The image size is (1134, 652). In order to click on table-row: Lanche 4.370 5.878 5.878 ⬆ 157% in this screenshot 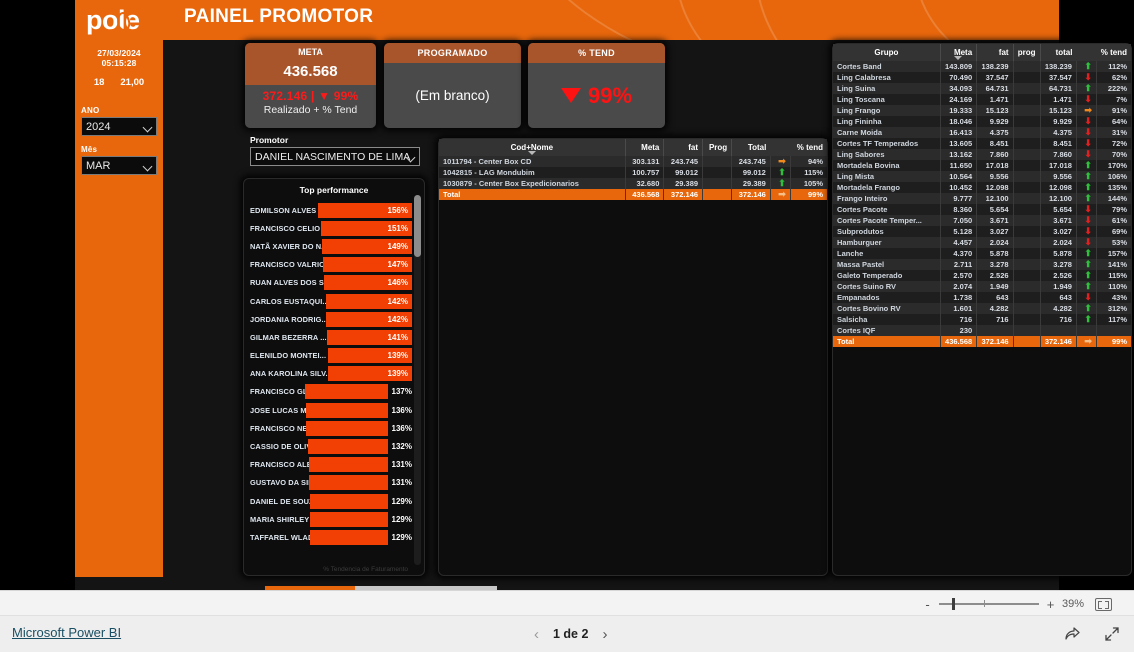, I will do `click(982, 253)`.